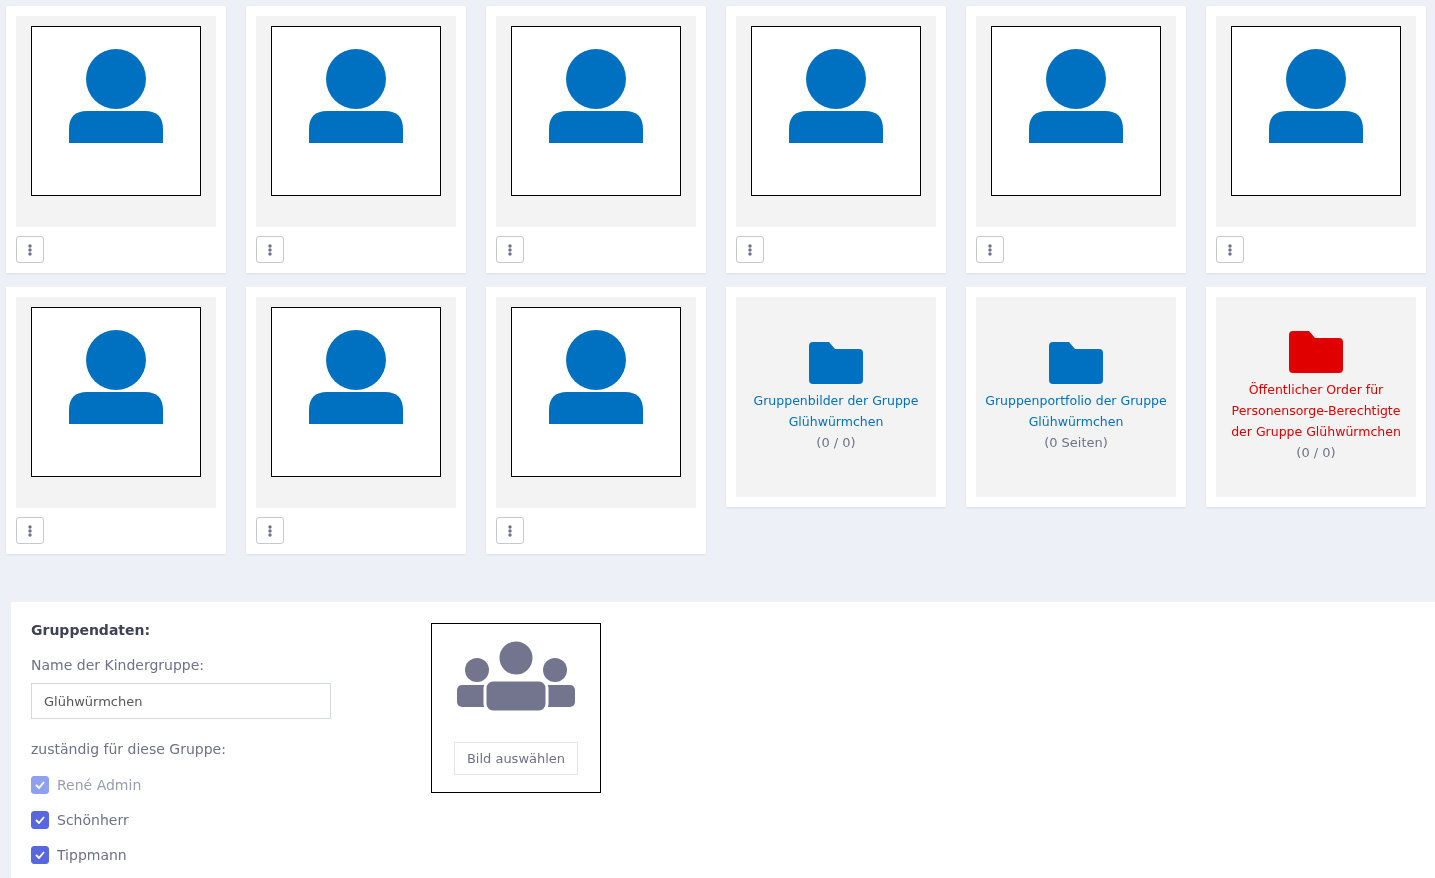 The image size is (1435, 878). What do you see at coordinates (1316, 410) in the screenshot?
I see `folder-title: Öffentlicher Order für Personensorge-Berechtigte der Gruppe Glühwürmchen` at bounding box center [1316, 410].